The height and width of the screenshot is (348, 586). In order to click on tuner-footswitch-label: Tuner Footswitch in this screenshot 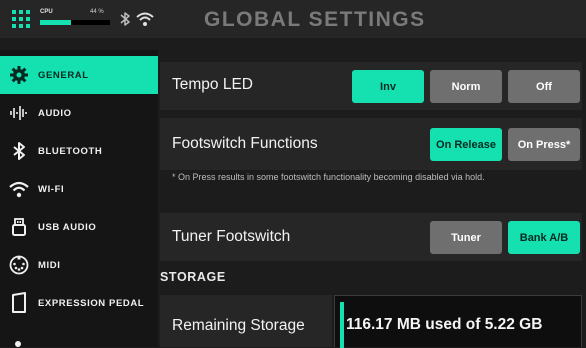, I will do `click(231, 236)`.